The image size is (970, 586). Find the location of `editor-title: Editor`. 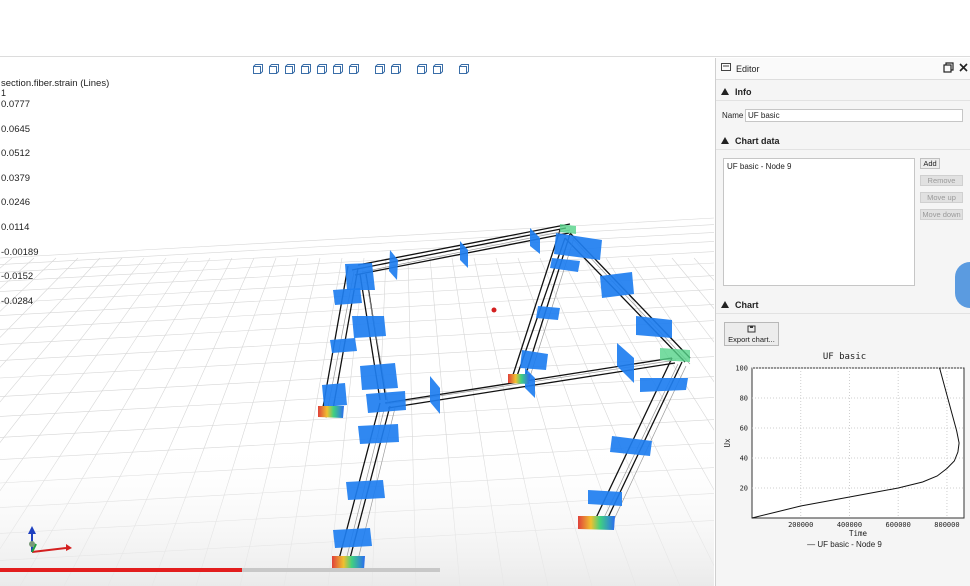

editor-title: Editor is located at coordinates (748, 68).